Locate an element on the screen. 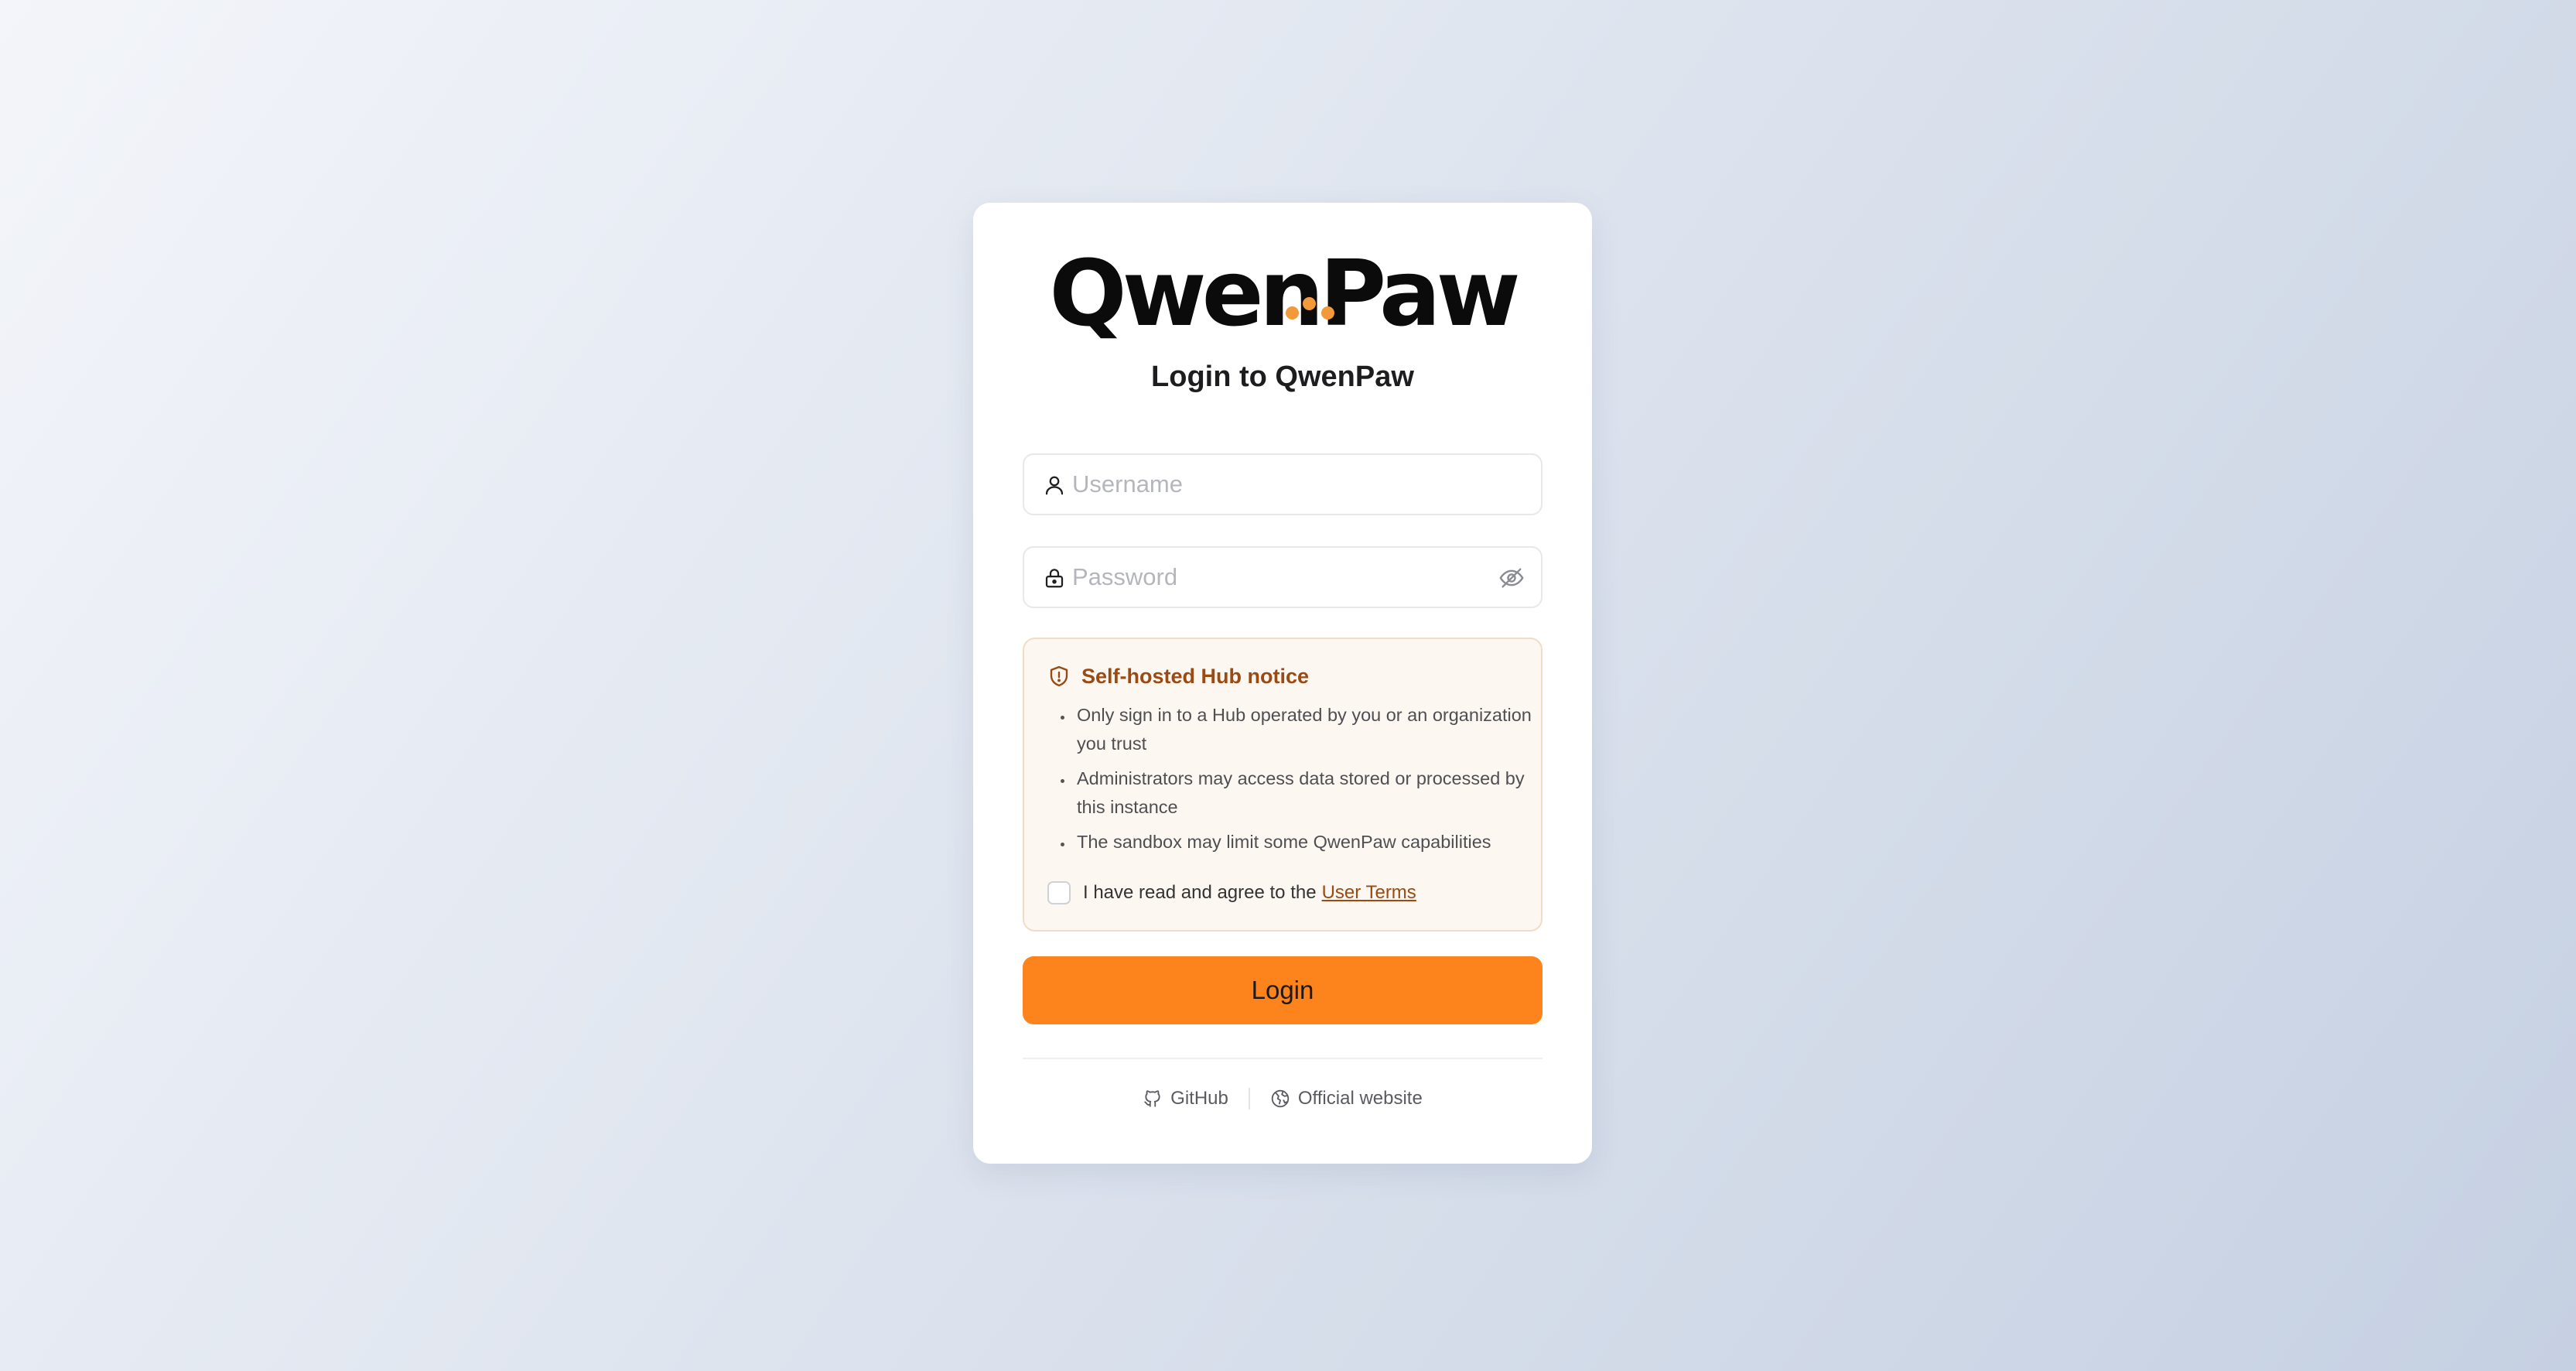  github-link: GitHub is located at coordinates (1185, 1098).